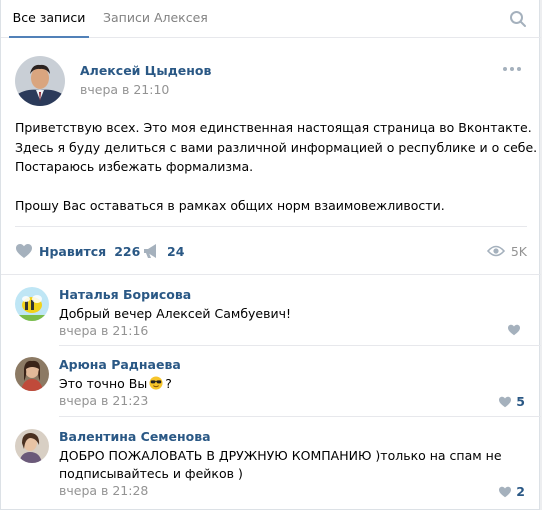 The height and width of the screenshot is (510, 542). What do you see at coordinates (120, 364) in the screenshot?
I see `commenter-name: Арюна Раднаева` at bounding box center [120, 364].